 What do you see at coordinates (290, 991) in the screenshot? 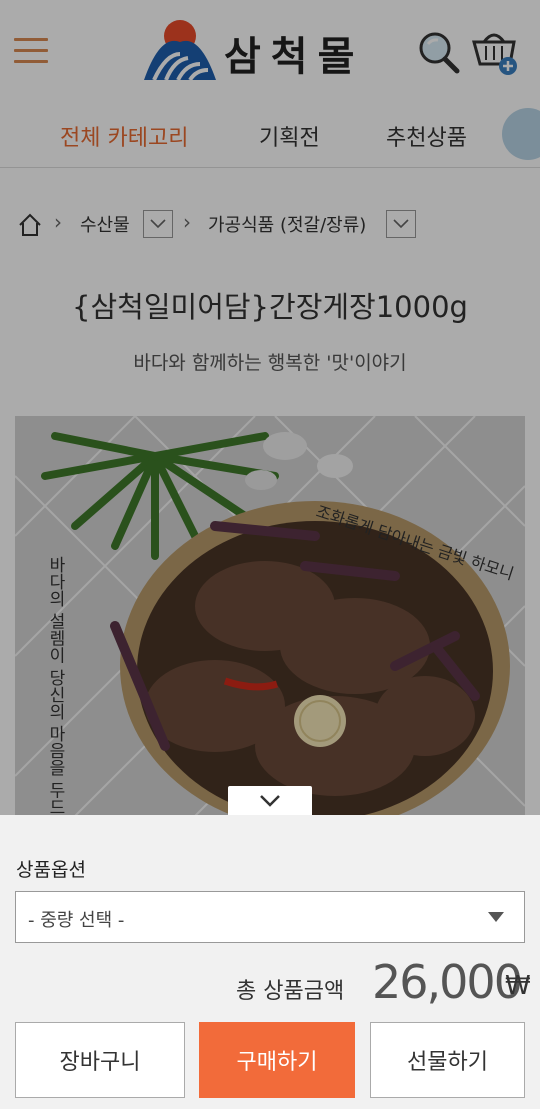
I see `total-price-label: 총 상품금액` at bounding box center [290, 991].